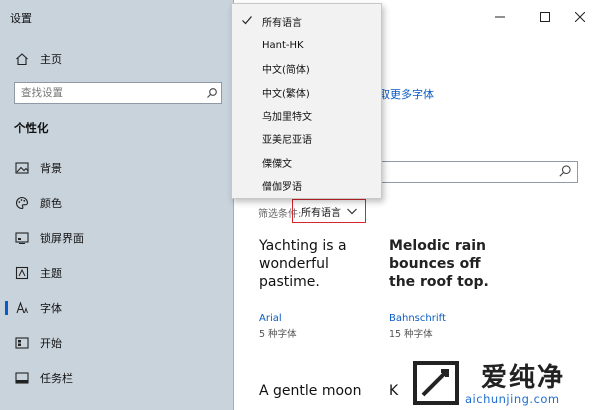 The height and width of the screenshot is (410, 600). Describe the element at coordinates (22, 59) in the screenshot. I see `home-icon` at that location.